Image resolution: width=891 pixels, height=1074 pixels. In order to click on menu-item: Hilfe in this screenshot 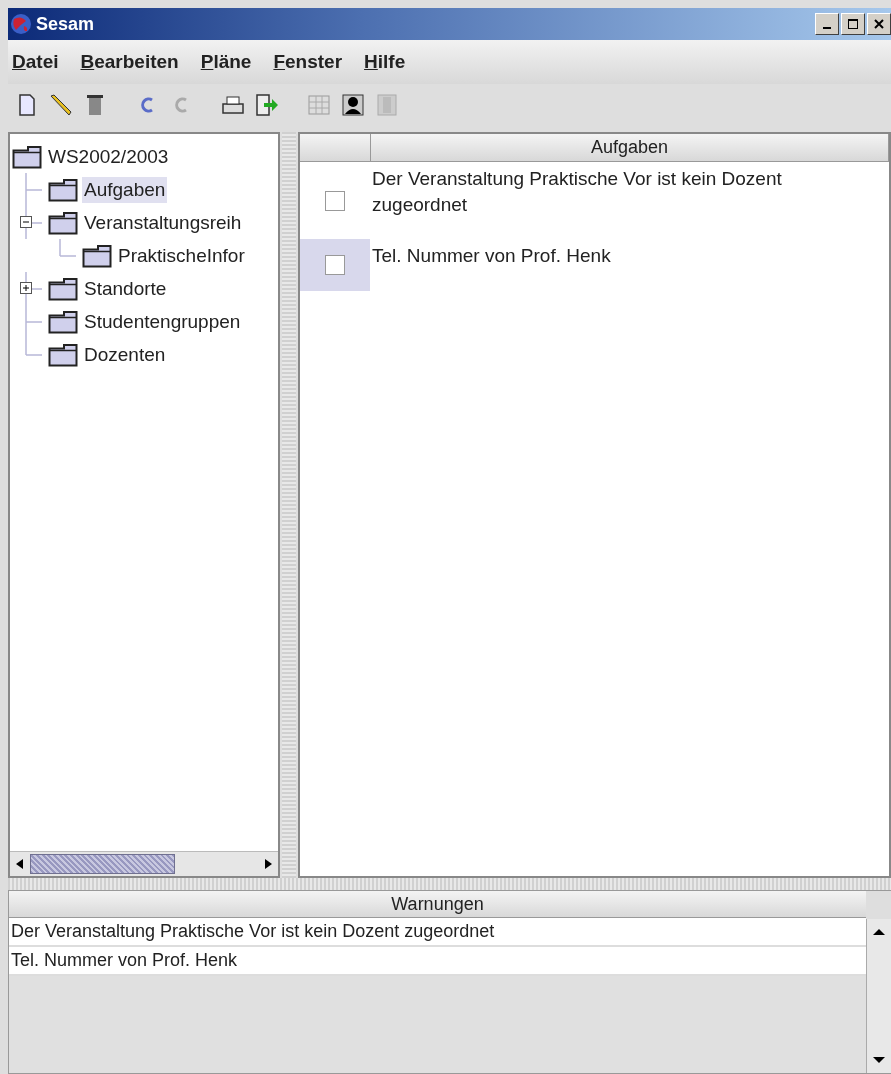, I will do `click(385, 62)`.